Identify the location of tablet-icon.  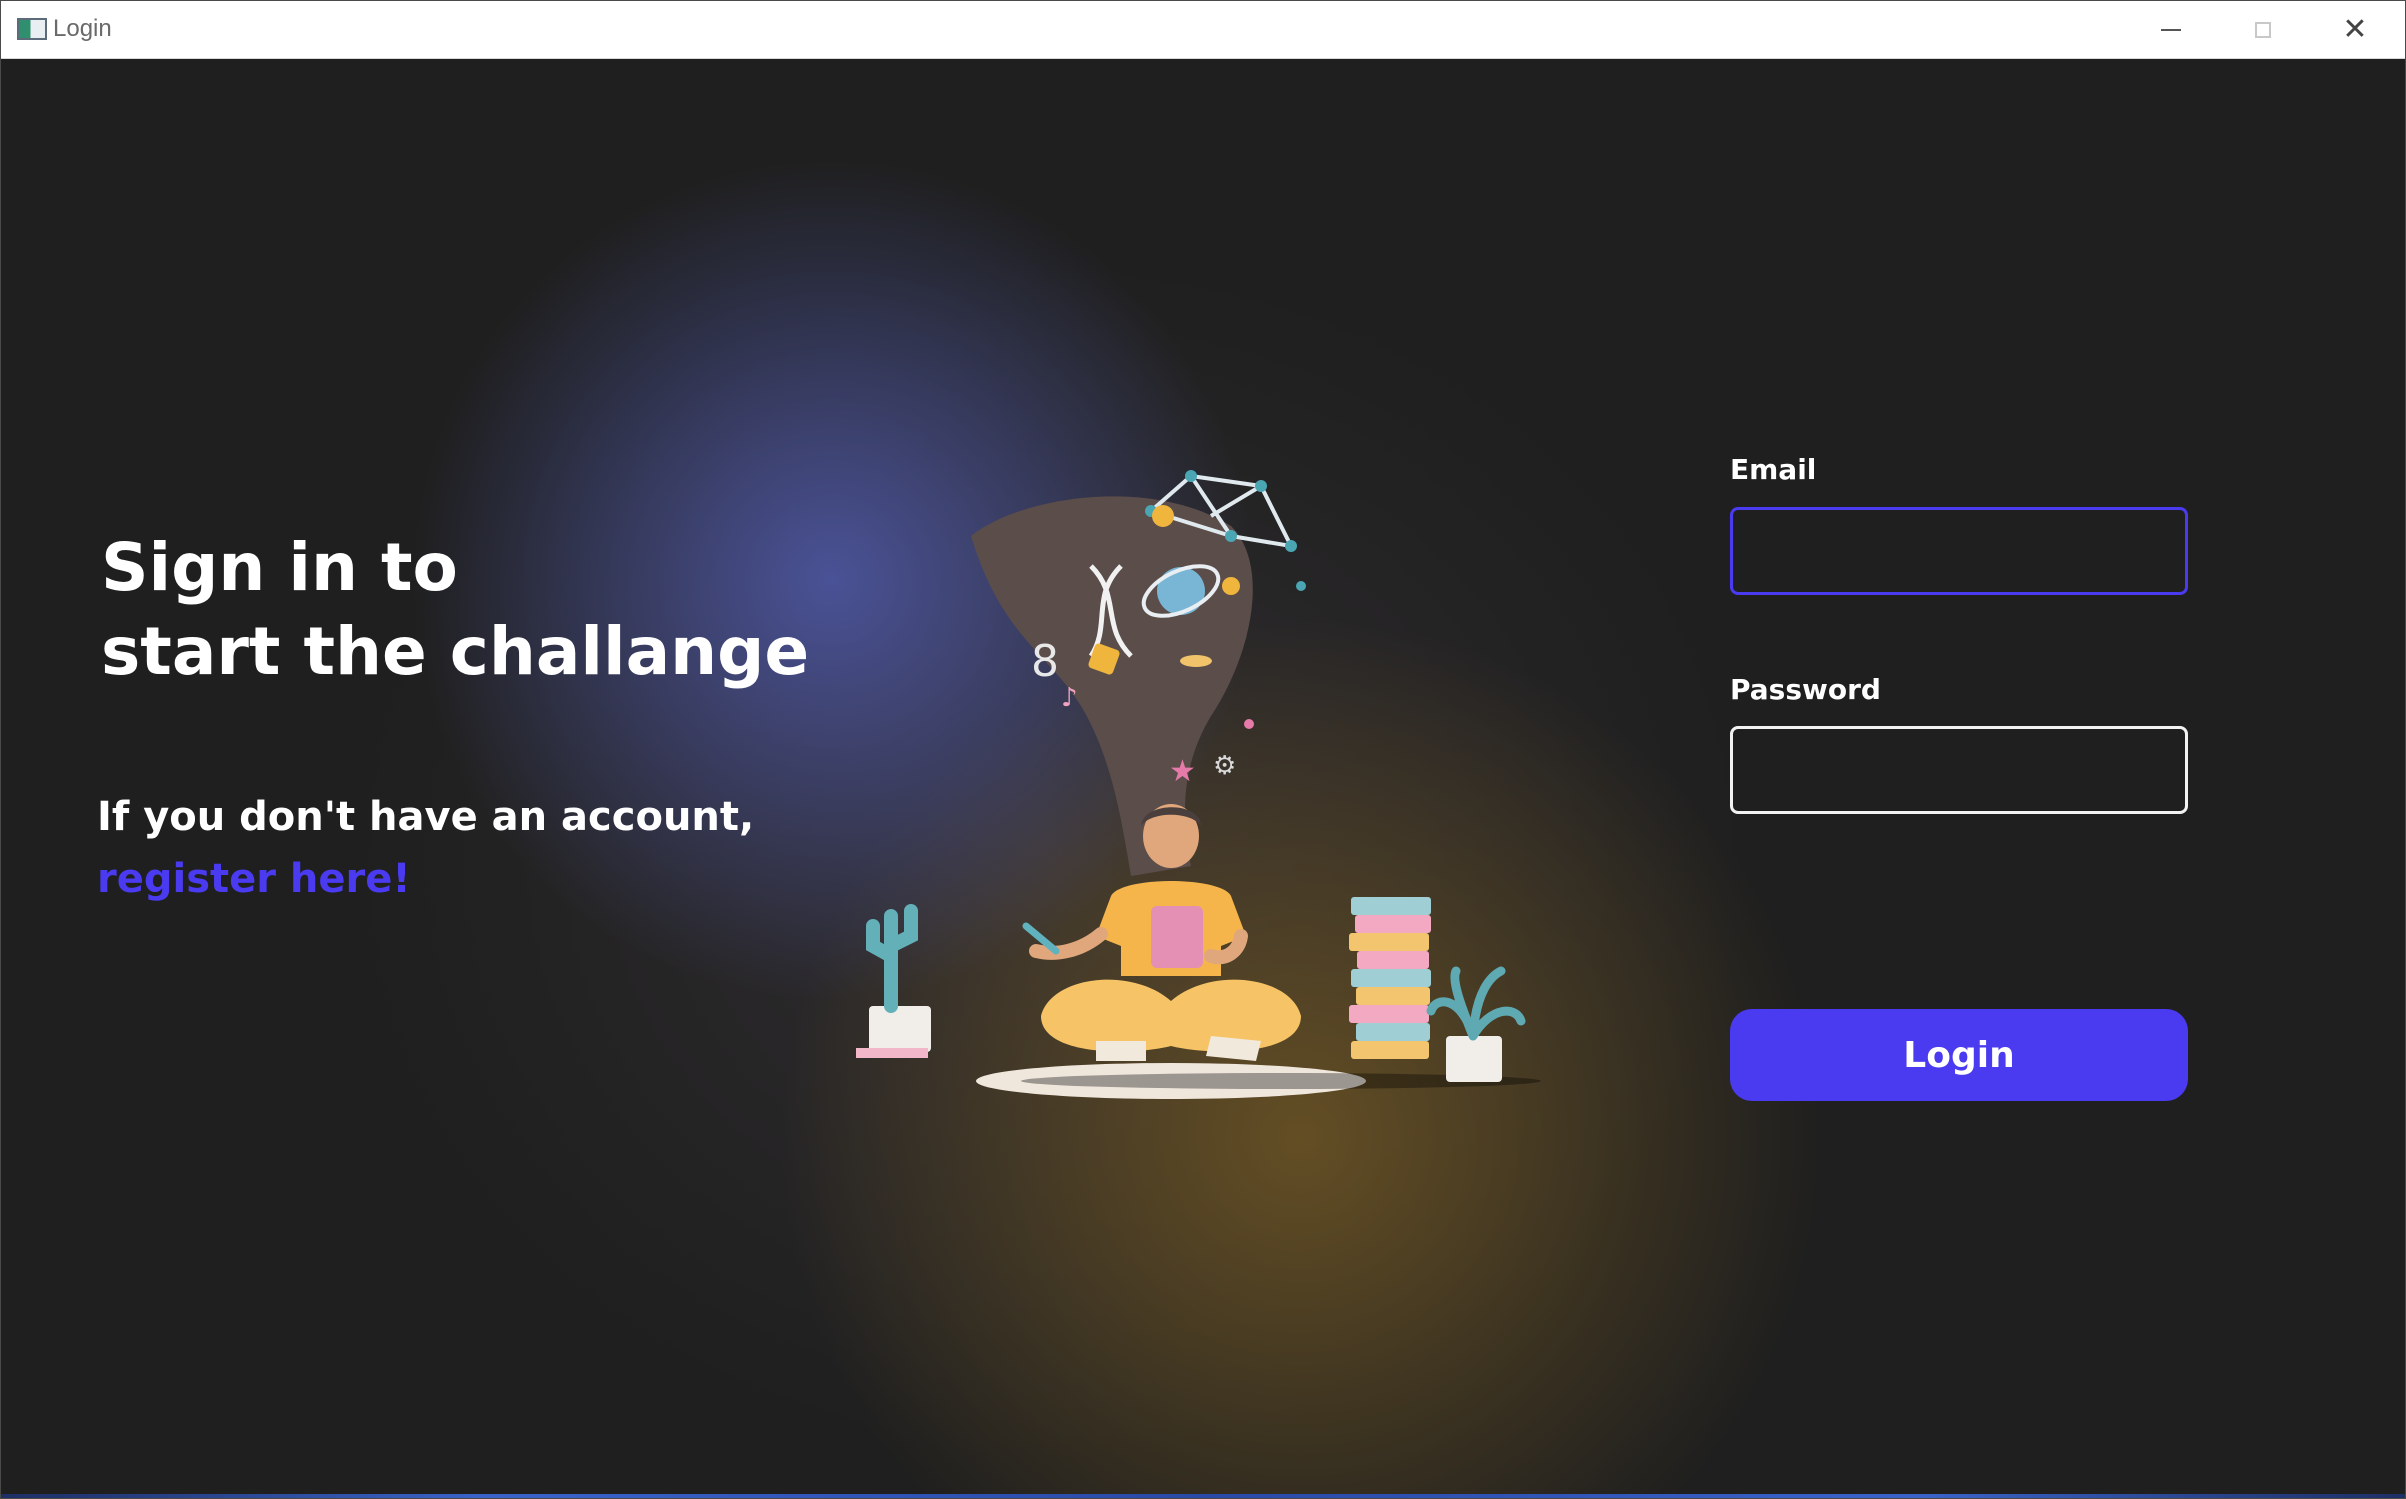
(1177, 937).